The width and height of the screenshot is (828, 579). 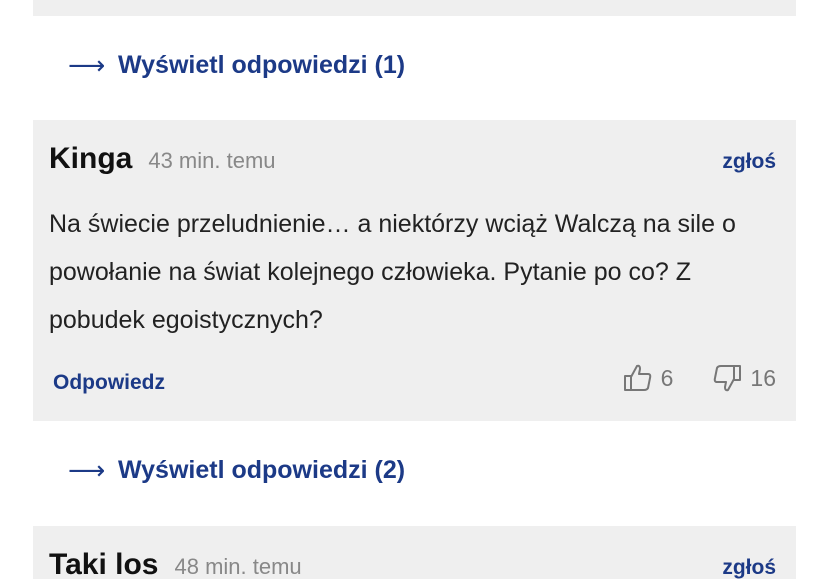 I want to click on comment-header: Kinga 43 min. temu zgłoś, so click(x=412, y=159).